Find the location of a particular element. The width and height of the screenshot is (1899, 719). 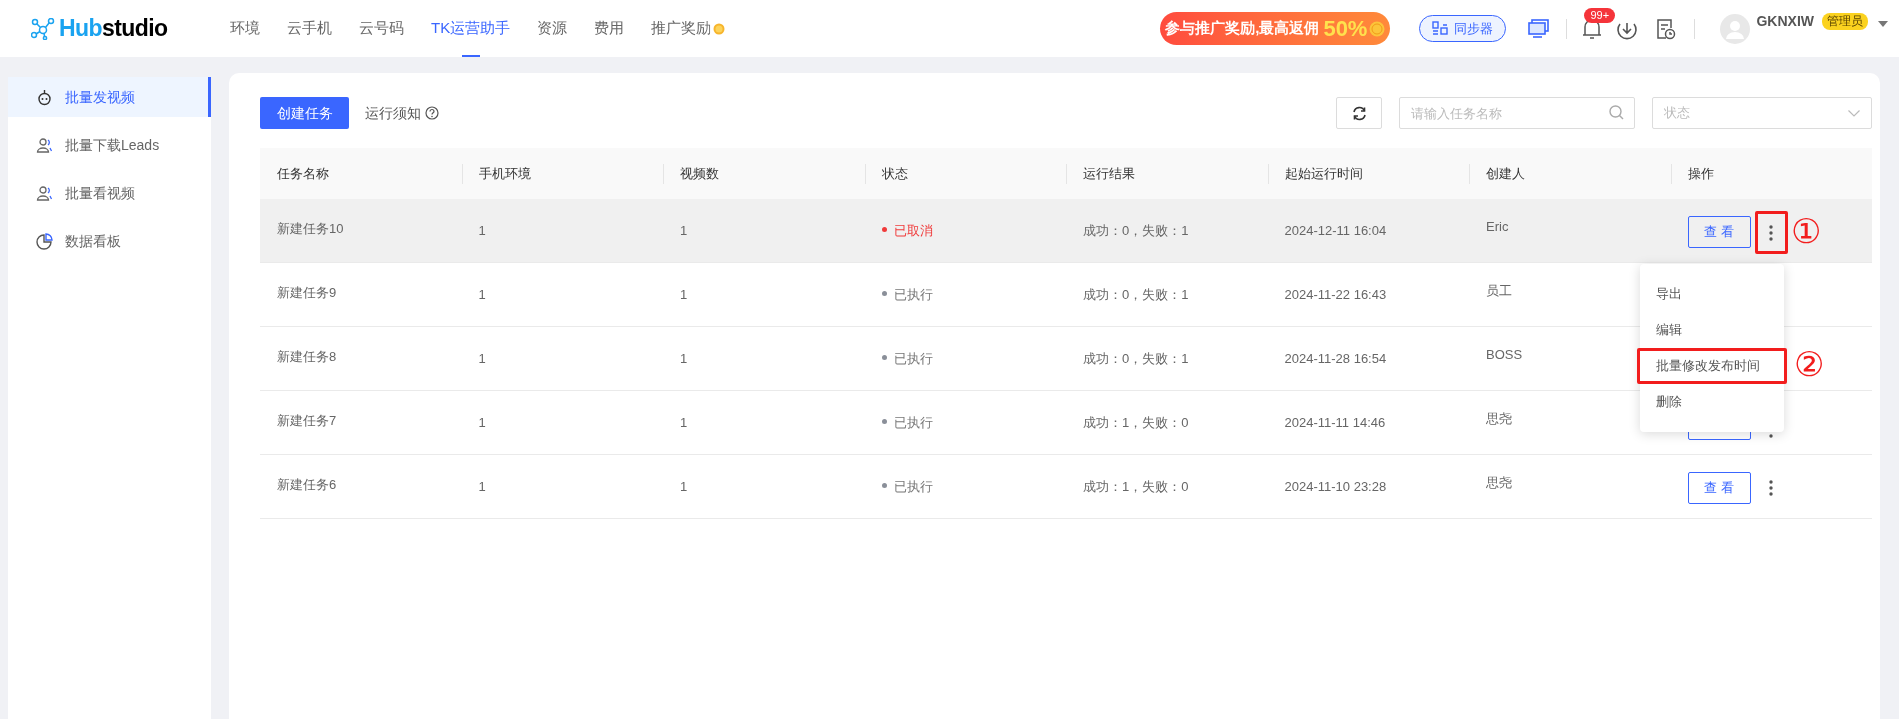

nav-tab: 云手机 is located at coordinates (309, 28).